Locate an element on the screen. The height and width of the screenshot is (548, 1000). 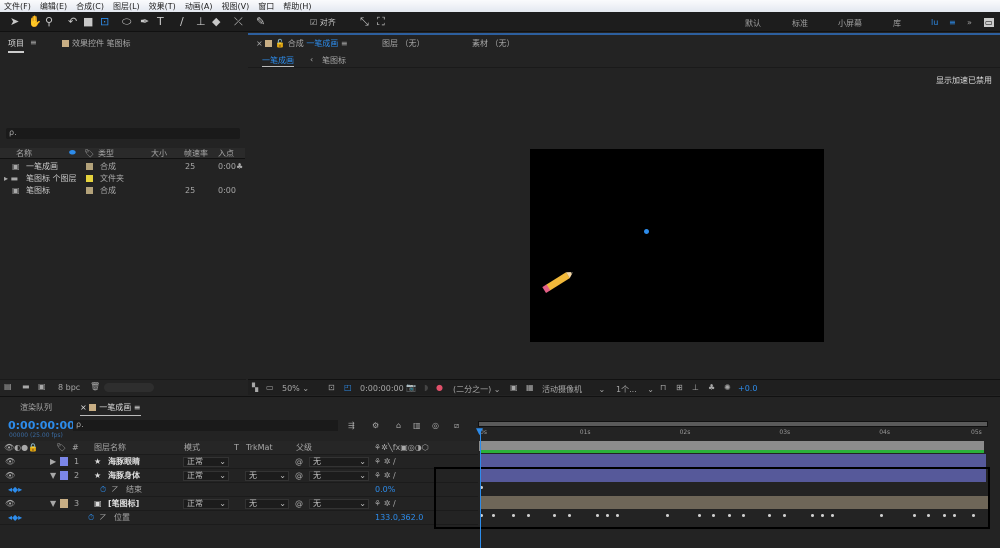
workspace-small-screen: 小屏幕 is located at coordinates (850, 23).